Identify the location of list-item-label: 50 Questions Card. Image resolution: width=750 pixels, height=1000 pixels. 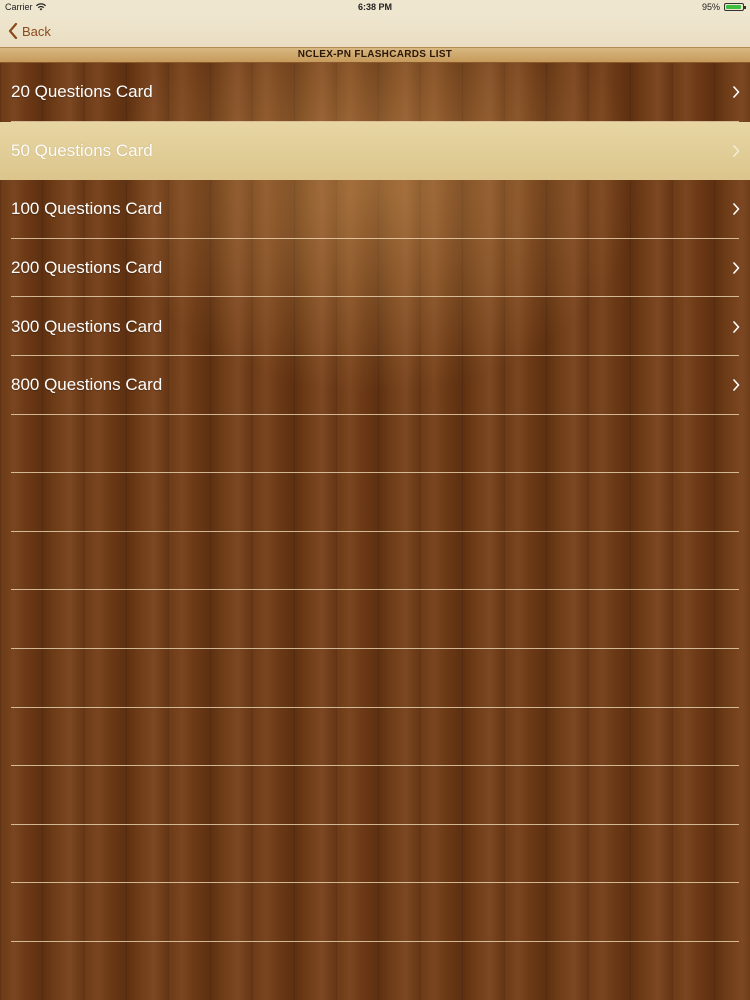
(82, 150).